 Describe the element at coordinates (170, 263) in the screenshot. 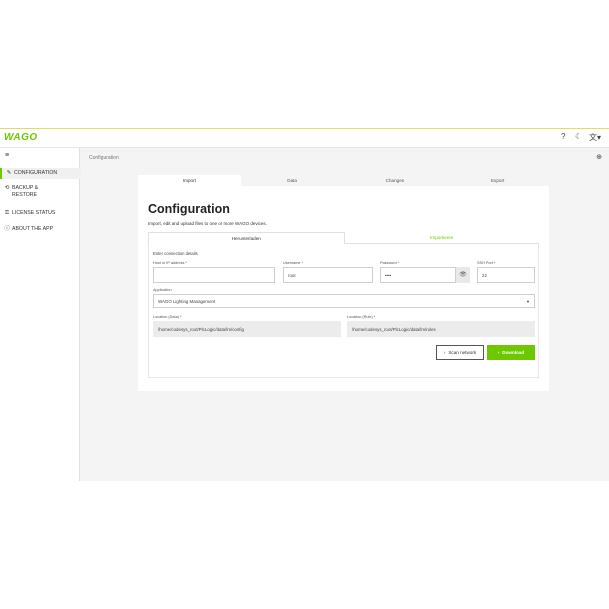

I see `host-label: Host or IP address *` at that location.